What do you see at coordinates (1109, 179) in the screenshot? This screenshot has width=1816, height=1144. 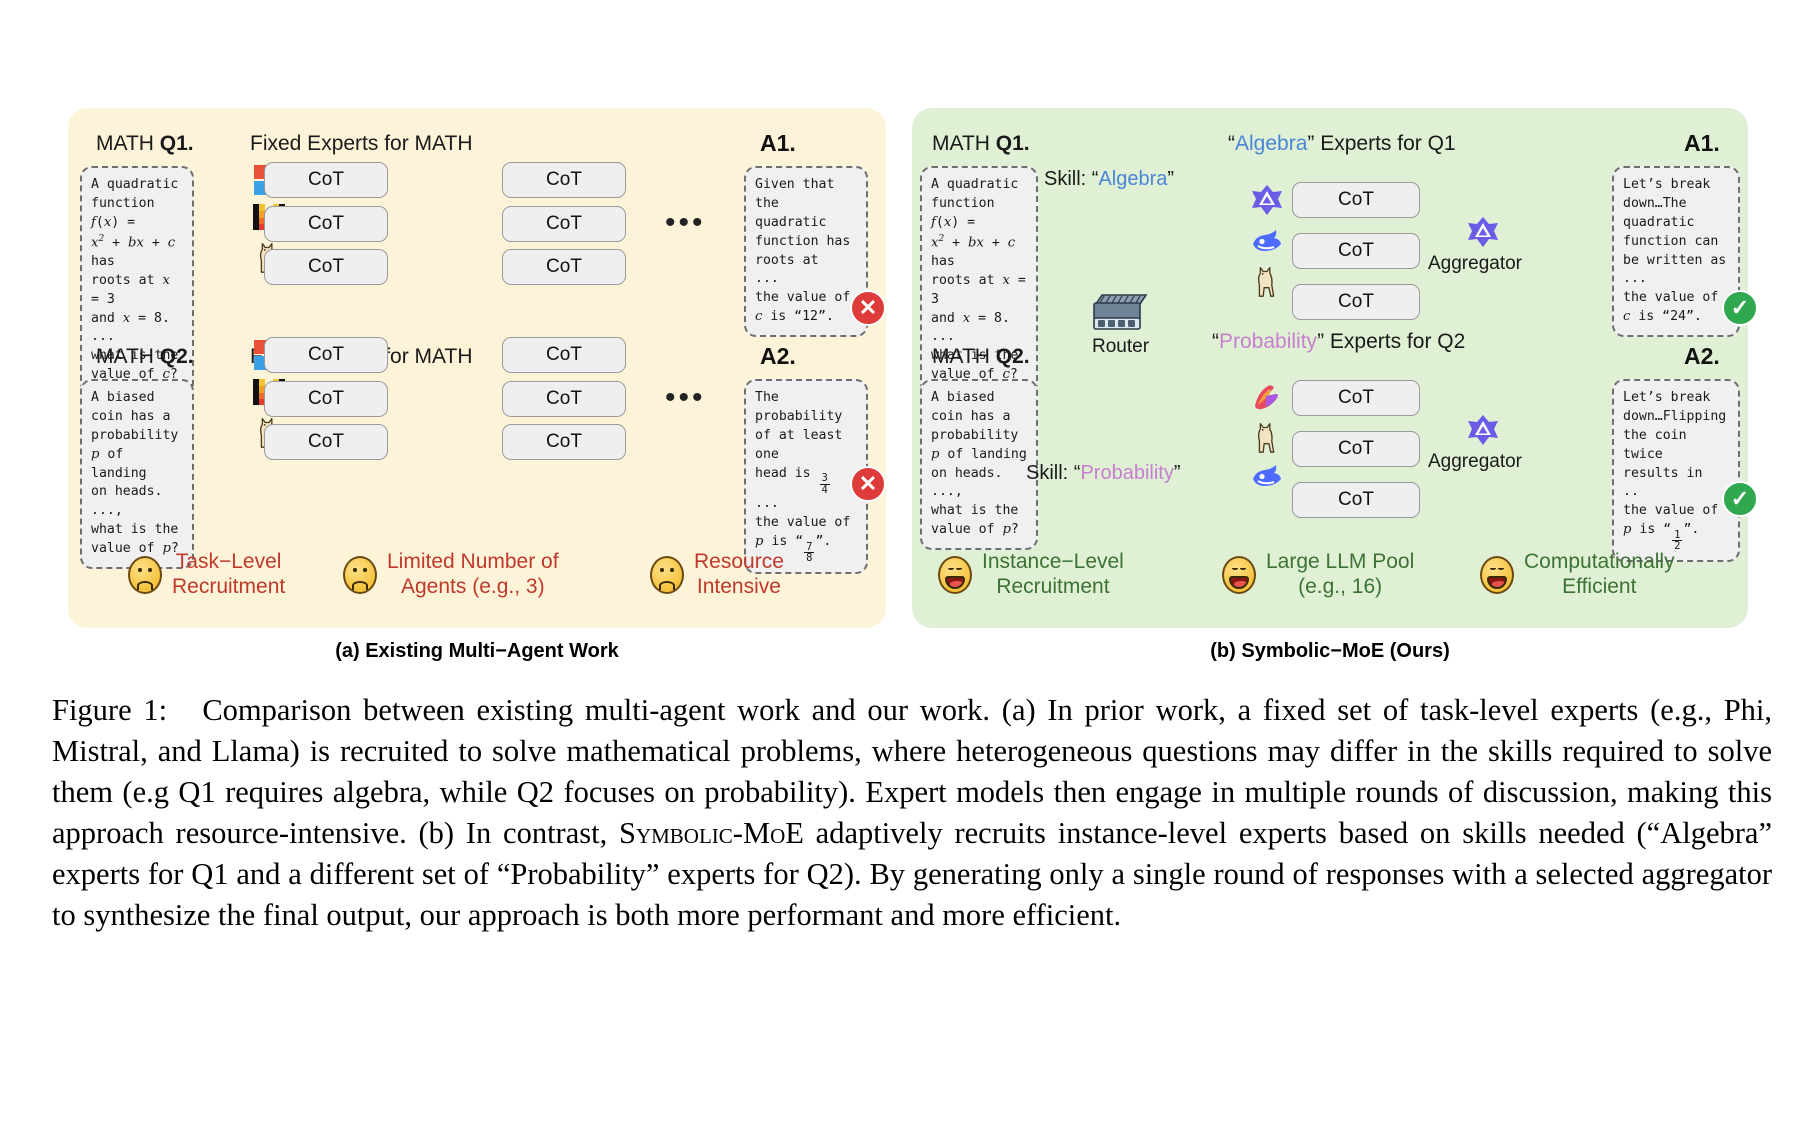 I see `panel-b-row1-skill-label: Skill: “Algebra”` at bounding box center [1109, 179].